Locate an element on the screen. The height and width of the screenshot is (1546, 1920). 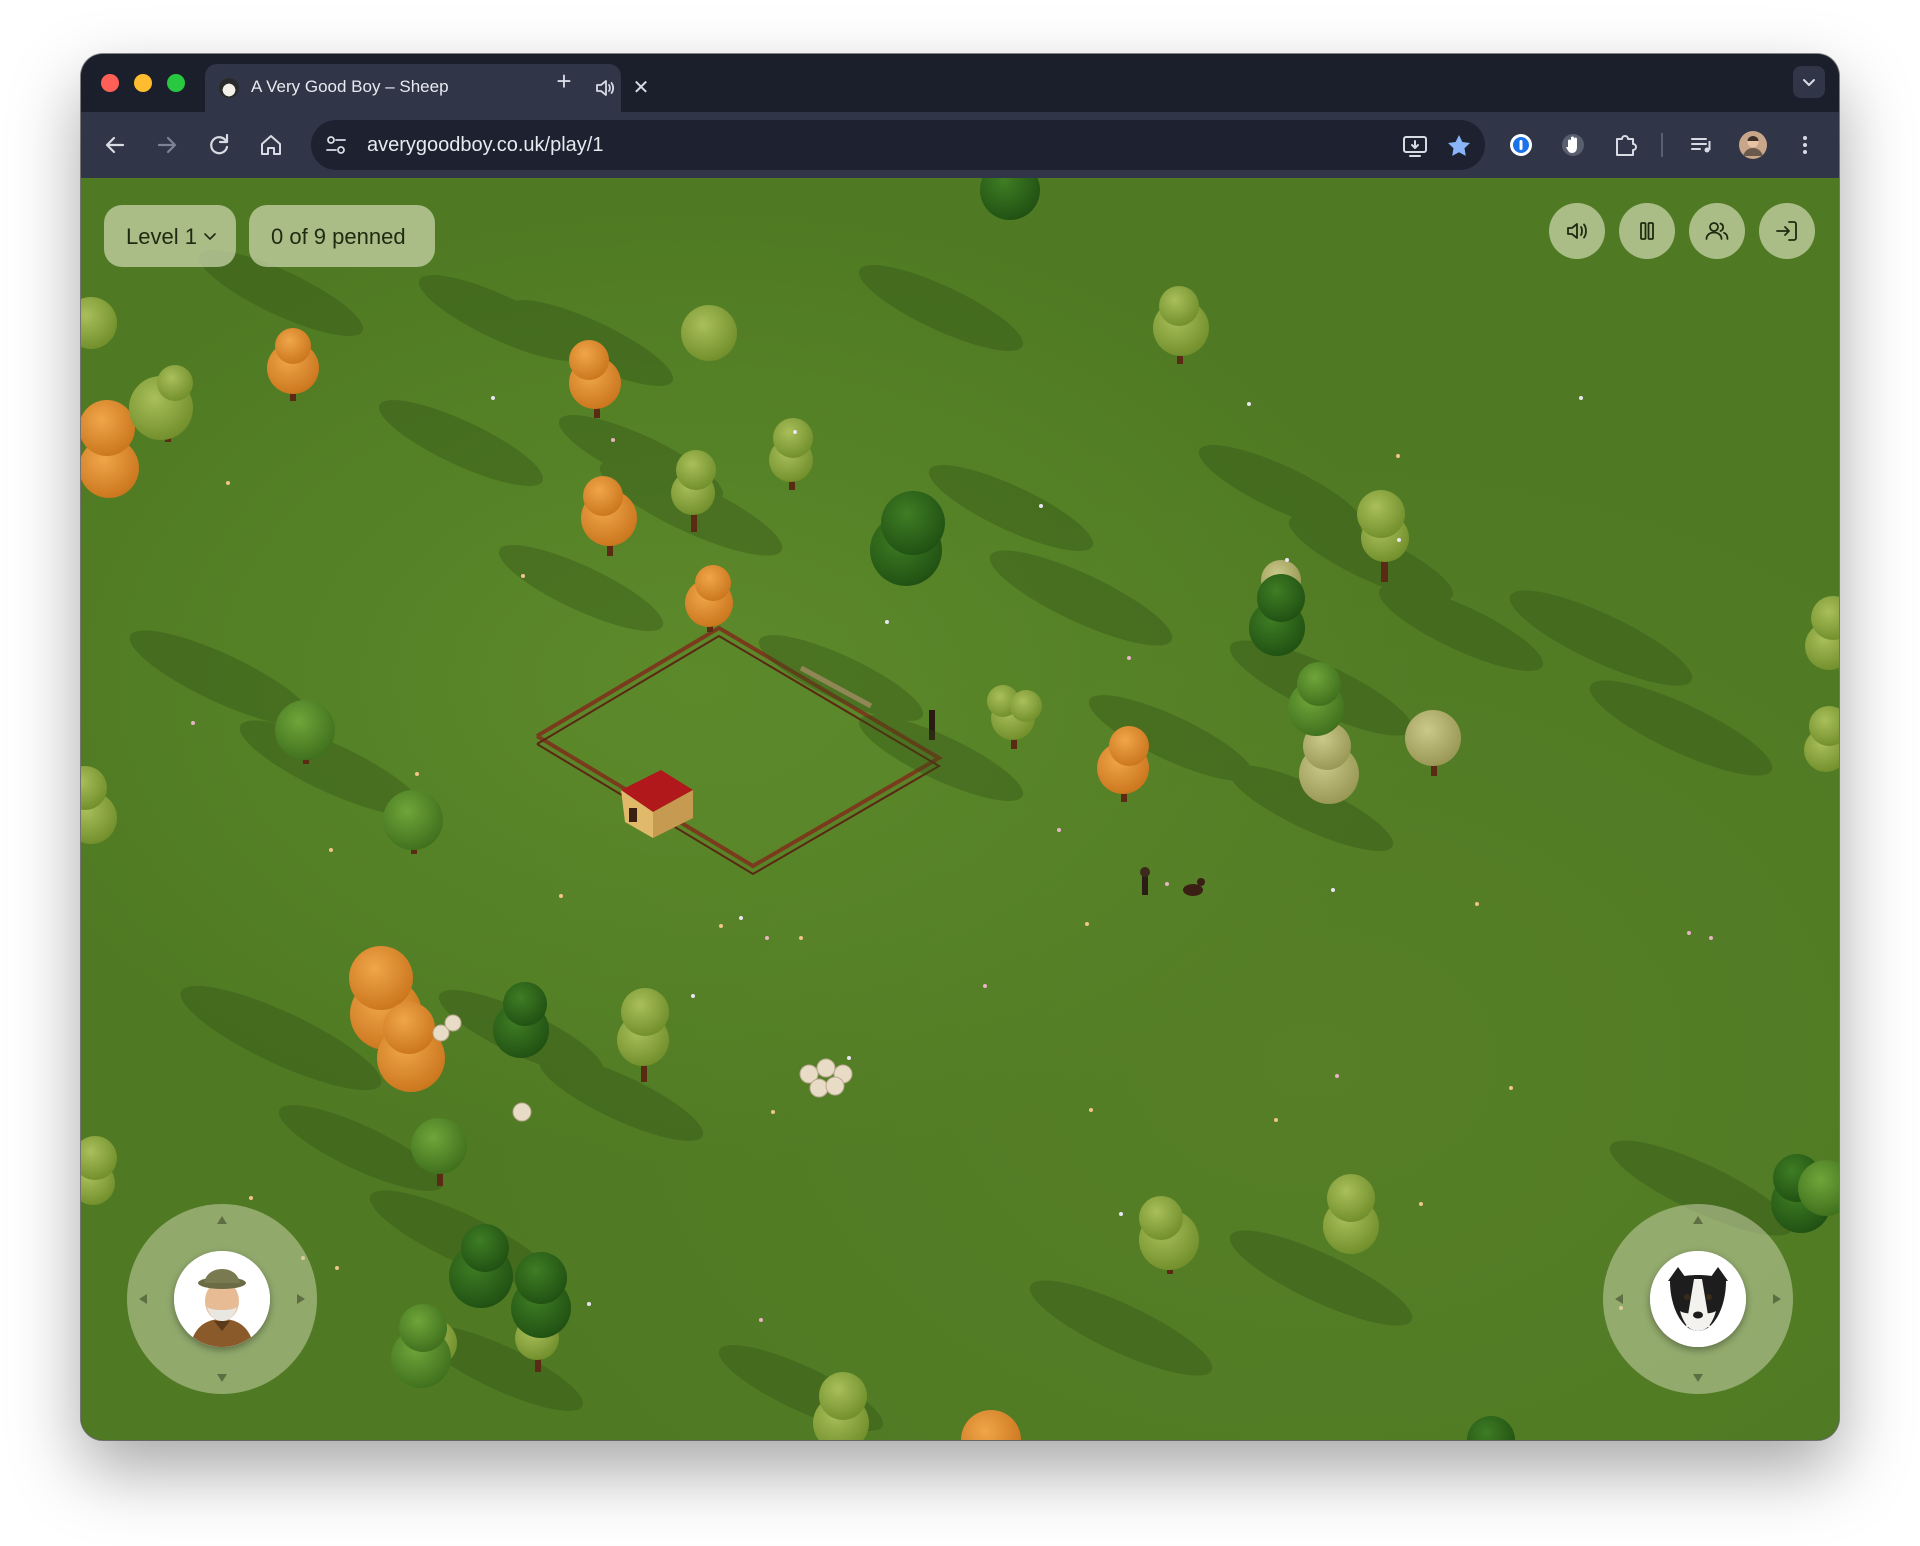
multiplayer-button is located at coordinates (1717, 231).